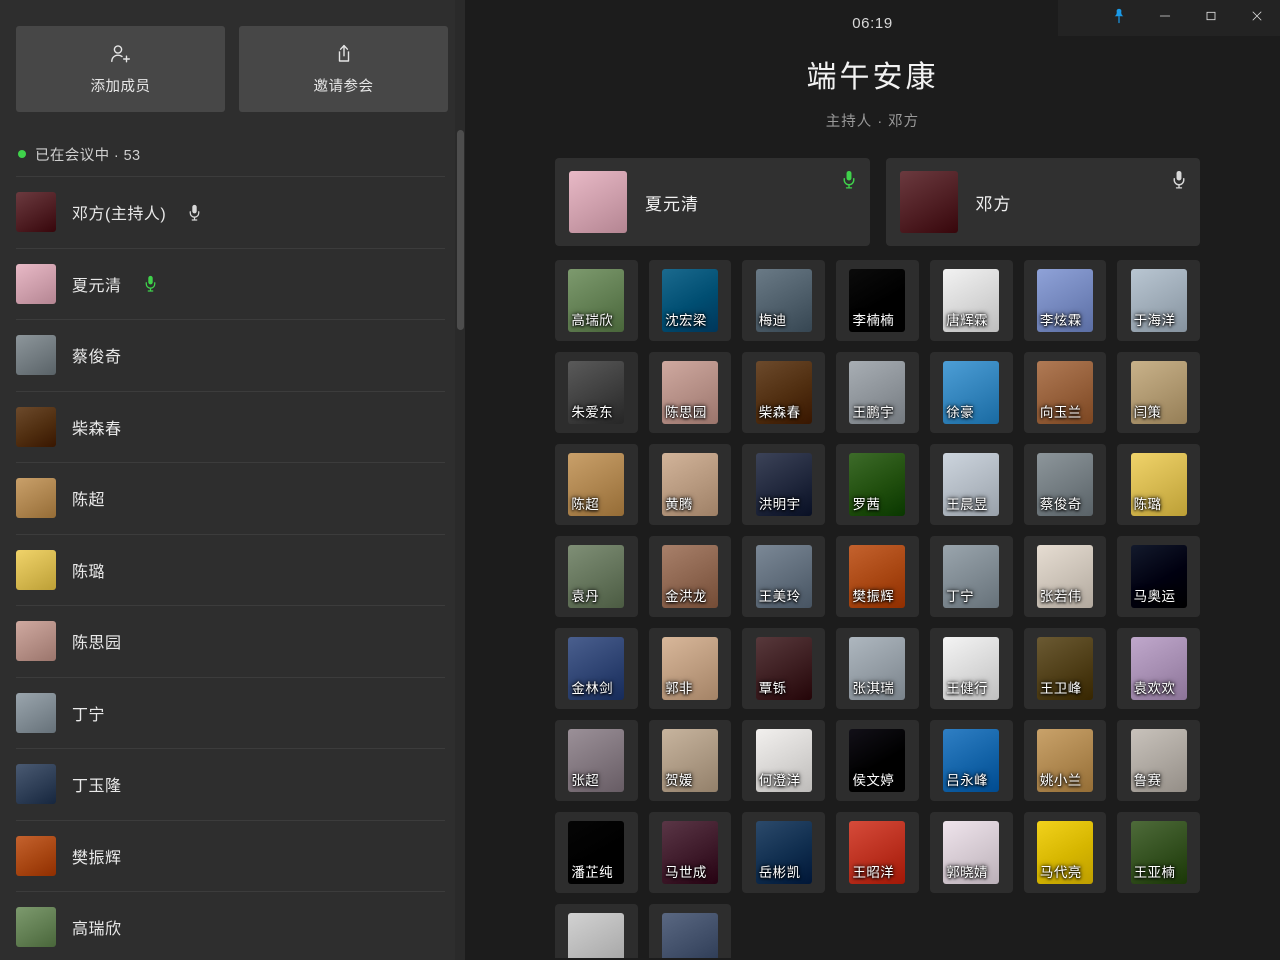  I want to click on participant-tile: 郭晓婧, so click(971, 852).